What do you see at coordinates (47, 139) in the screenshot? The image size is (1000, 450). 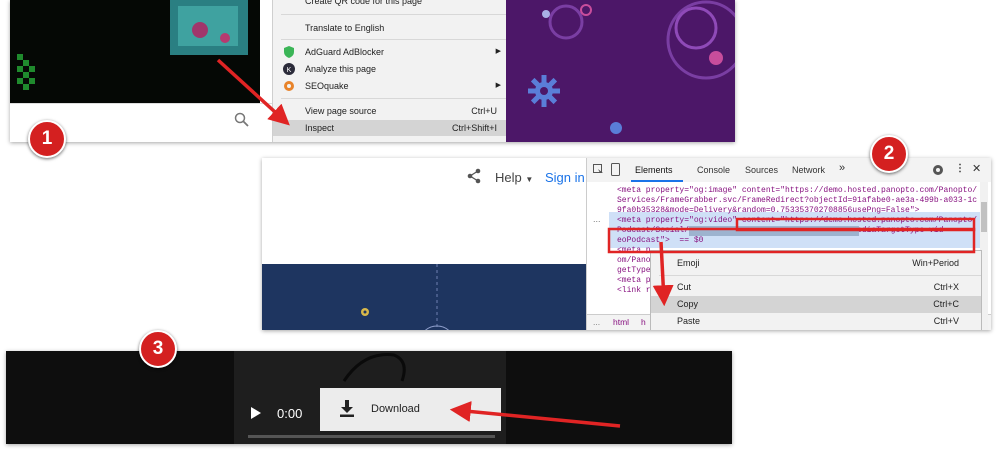 I see `step-badge-1: 1` at bounding box center [47, 139].